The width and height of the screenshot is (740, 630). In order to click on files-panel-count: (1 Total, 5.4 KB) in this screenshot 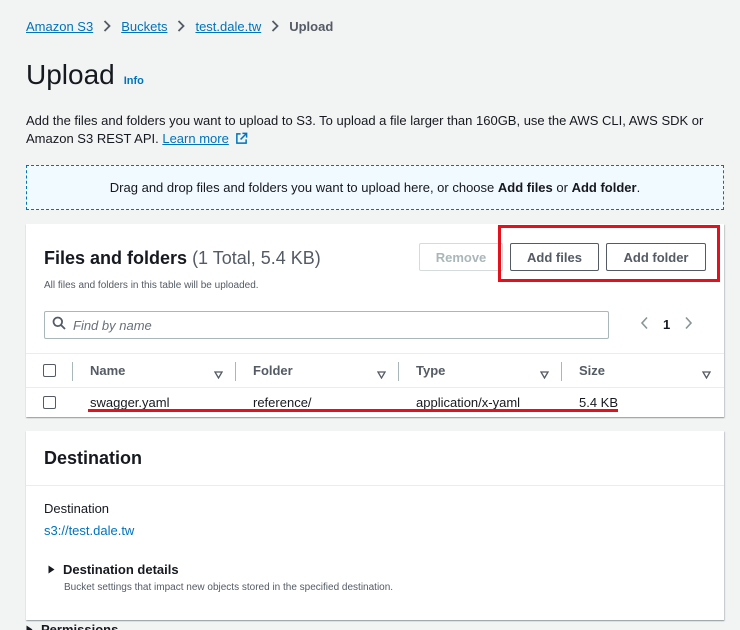, I will do `click(256, 258)`.